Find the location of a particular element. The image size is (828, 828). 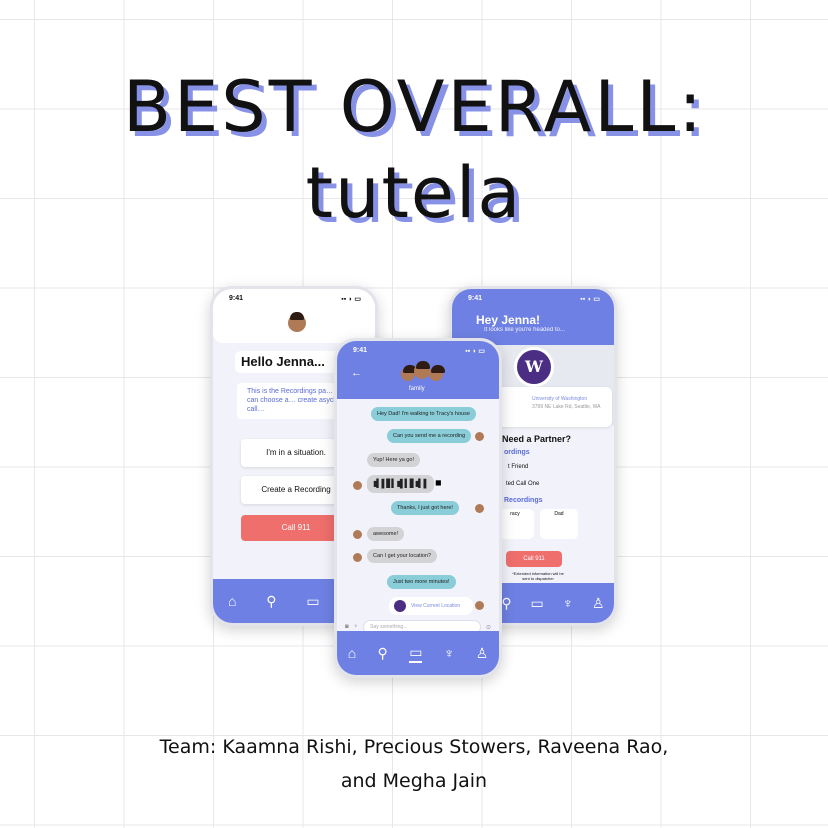

university-logo: W is located at coordinates (534, 367).